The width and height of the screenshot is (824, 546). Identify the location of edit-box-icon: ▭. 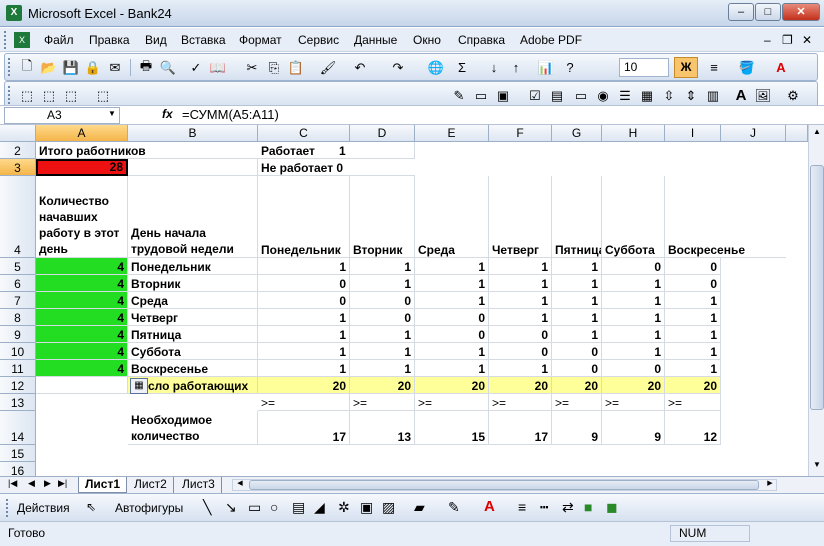
(481, 95).